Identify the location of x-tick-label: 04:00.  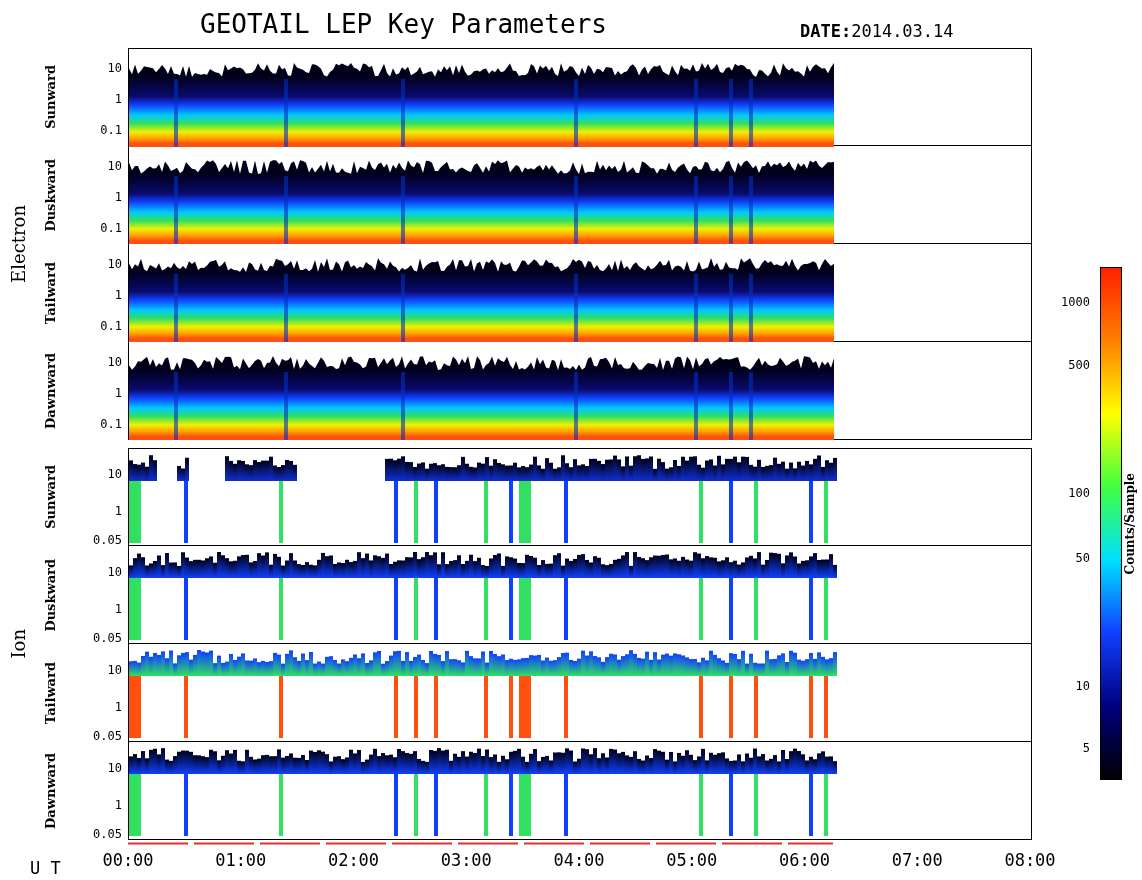
(579, 860).